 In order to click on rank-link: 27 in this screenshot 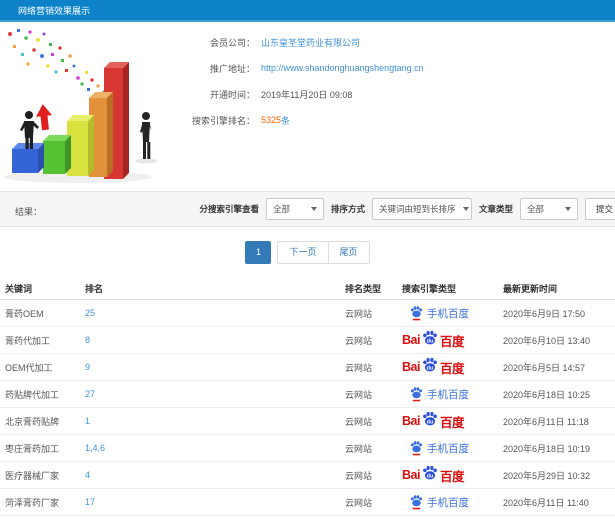, I will do `click(215, 394)`.